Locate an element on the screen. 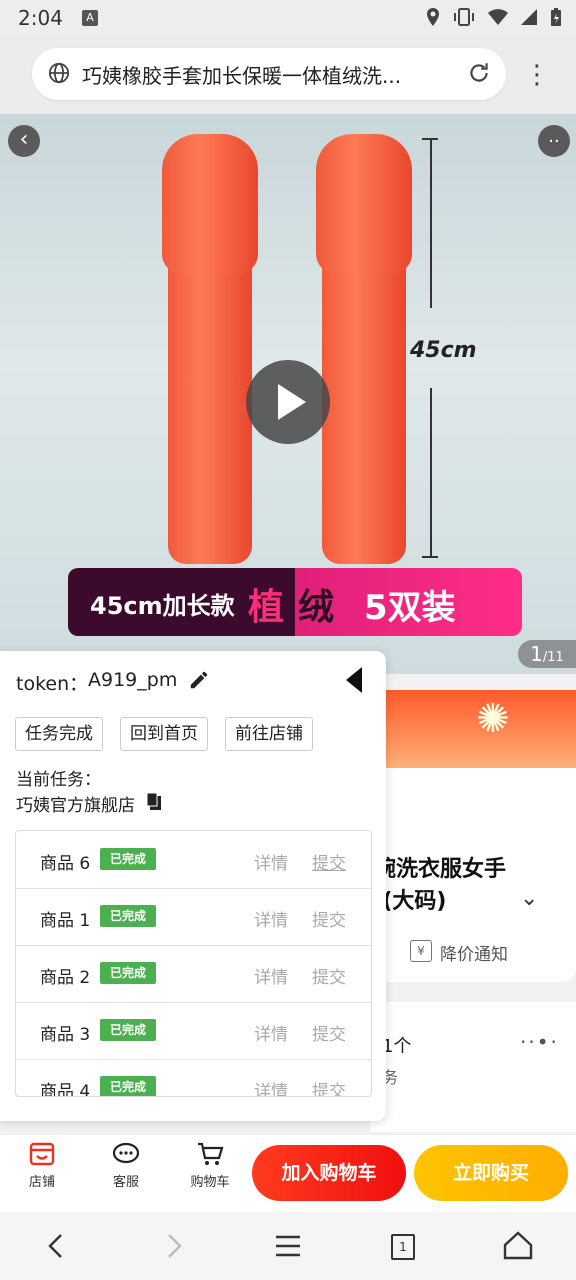 Image resolution: width=576 pixels, height=1280 pixels. edit-icon is located at coordinates (199, 680).